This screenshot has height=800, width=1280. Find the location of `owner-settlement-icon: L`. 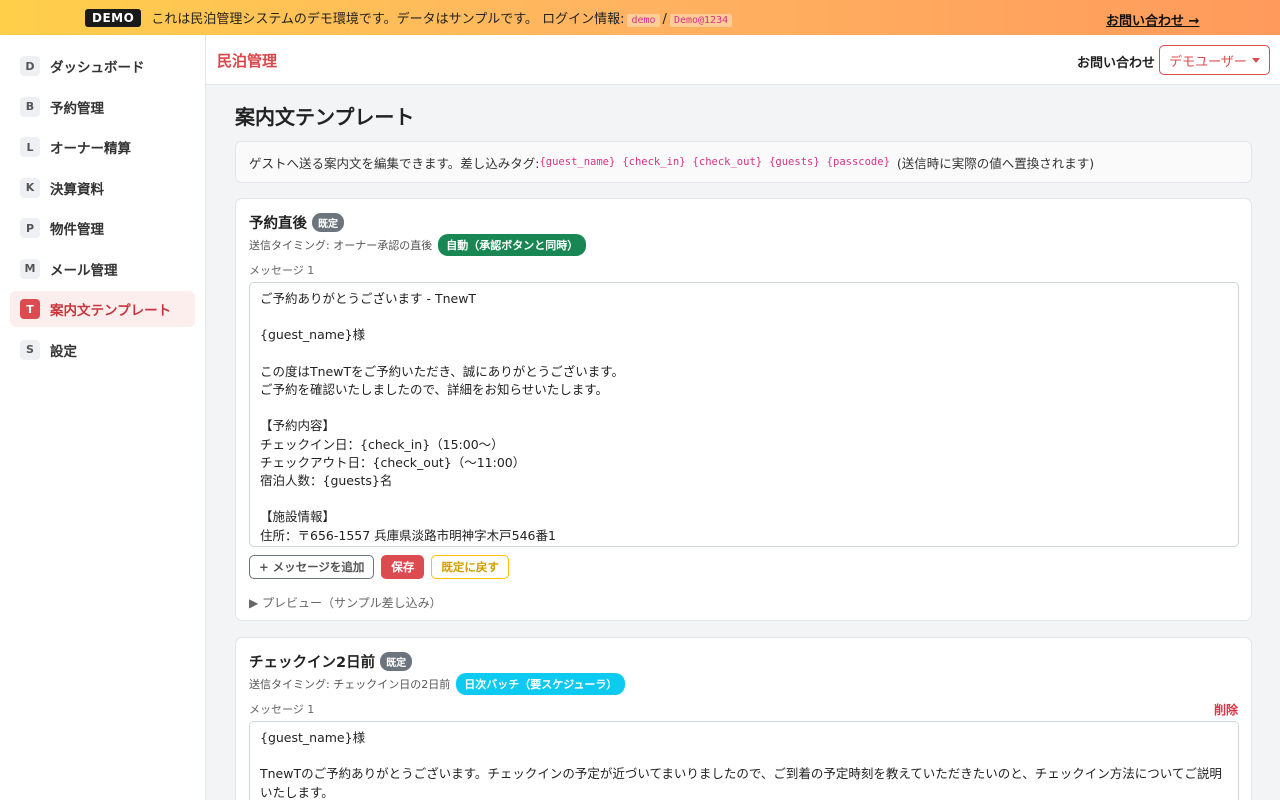

owner-settlement-icon: L is located at coordinates (30, 147).